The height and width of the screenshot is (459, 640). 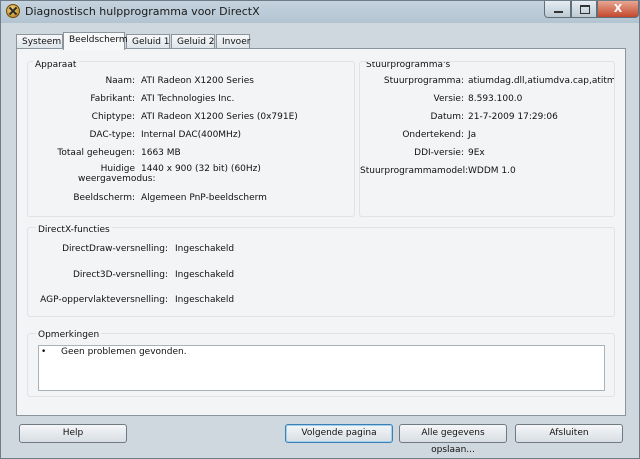 What do you see at coordinates (495, 99) in the screenshot?
I see `versie-value: 8.593.100.0` at bounding box center [495, 99].